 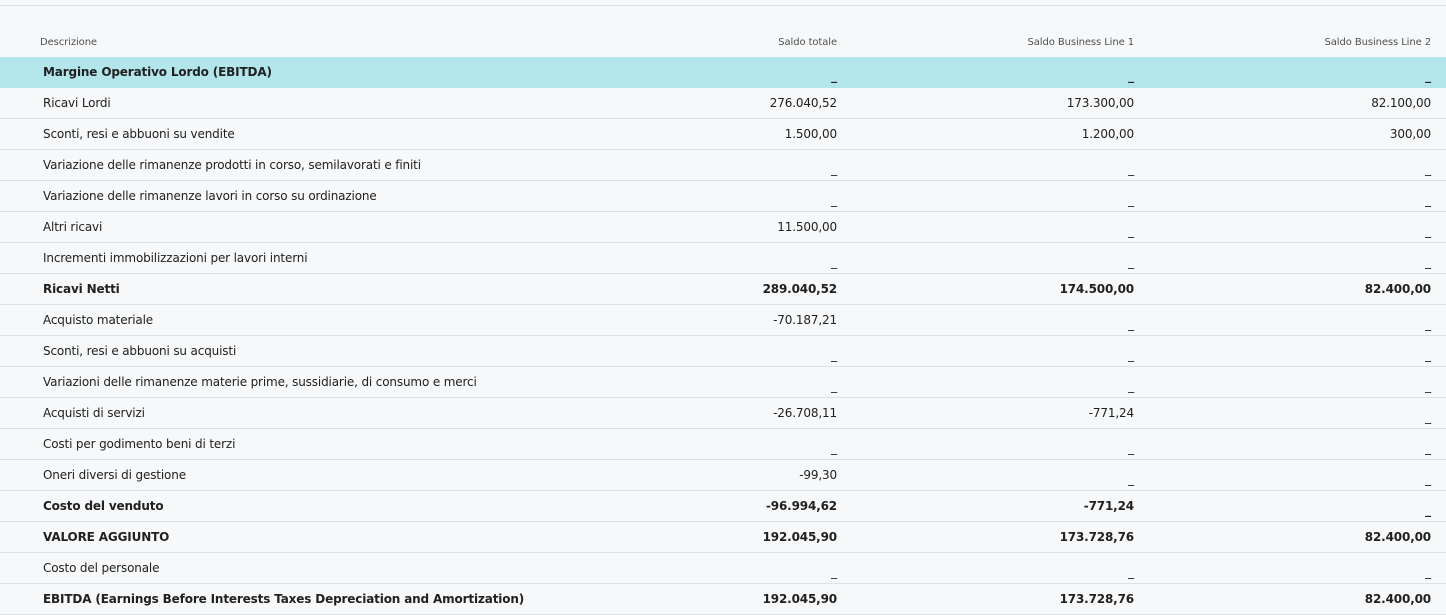 What do you see at coordinates (723, 568) in the screenshot?
I see `table-row: Costo del personale _ _ _` at bounding box center [723, 568].